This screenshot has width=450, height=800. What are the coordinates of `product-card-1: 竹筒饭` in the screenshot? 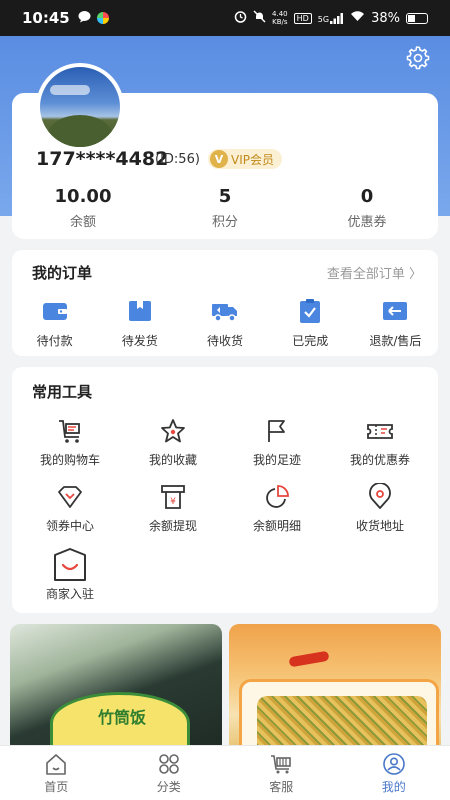 It's located at (116, 689).